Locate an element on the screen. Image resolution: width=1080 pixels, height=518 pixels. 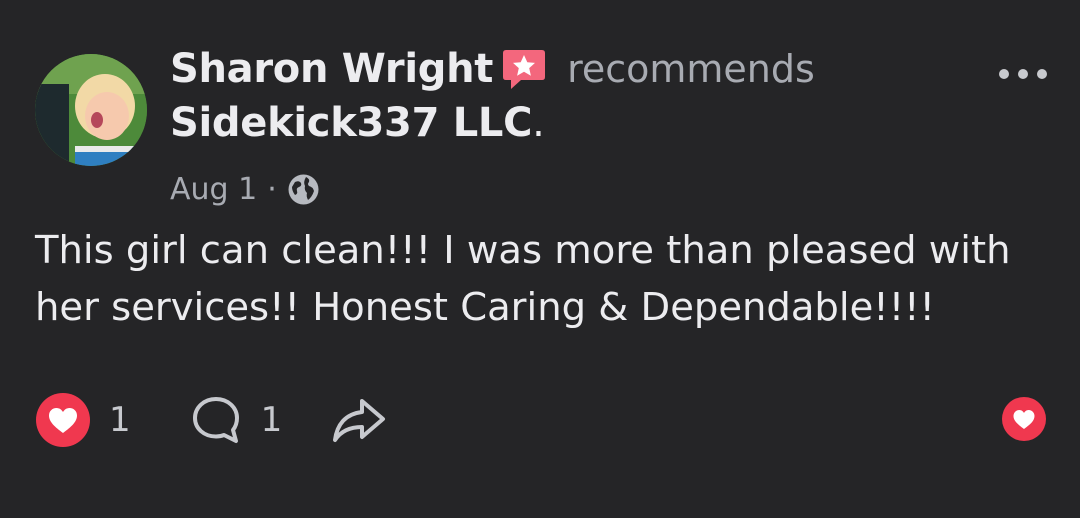
like-count: 1 is located at coordinates (120, 420).